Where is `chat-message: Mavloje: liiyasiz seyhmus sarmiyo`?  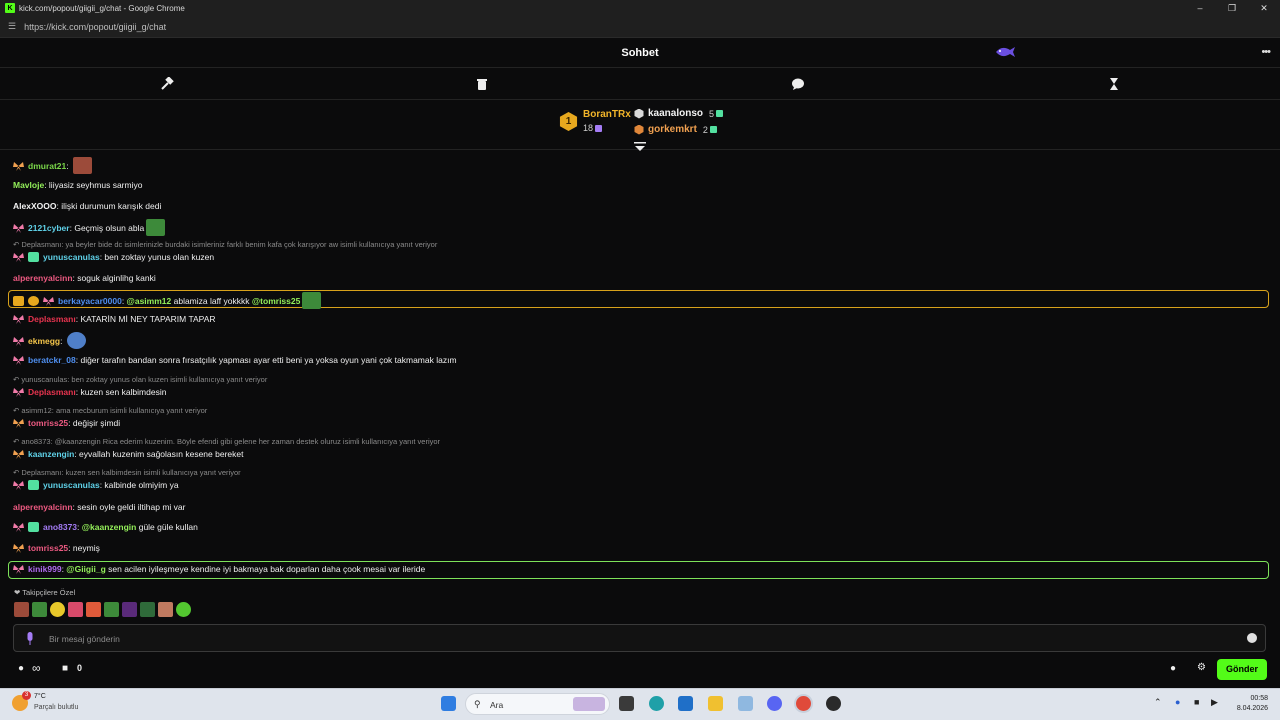
chat-message: Mavloje: liiyasiz seyhmus sarmiyo is located at coordinates (77, 185).